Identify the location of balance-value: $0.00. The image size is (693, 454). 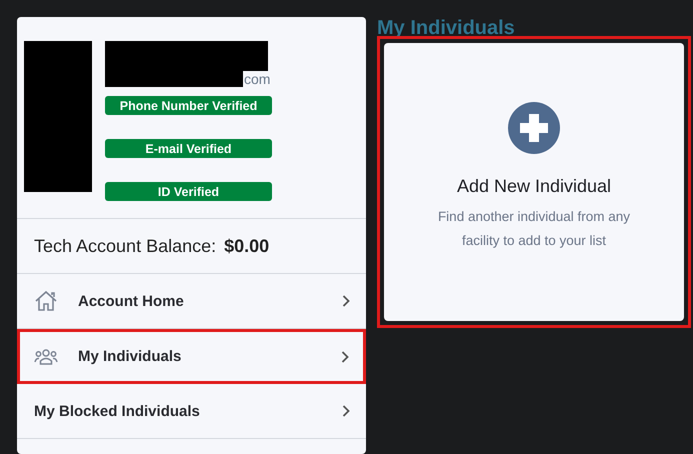
(247, 246).